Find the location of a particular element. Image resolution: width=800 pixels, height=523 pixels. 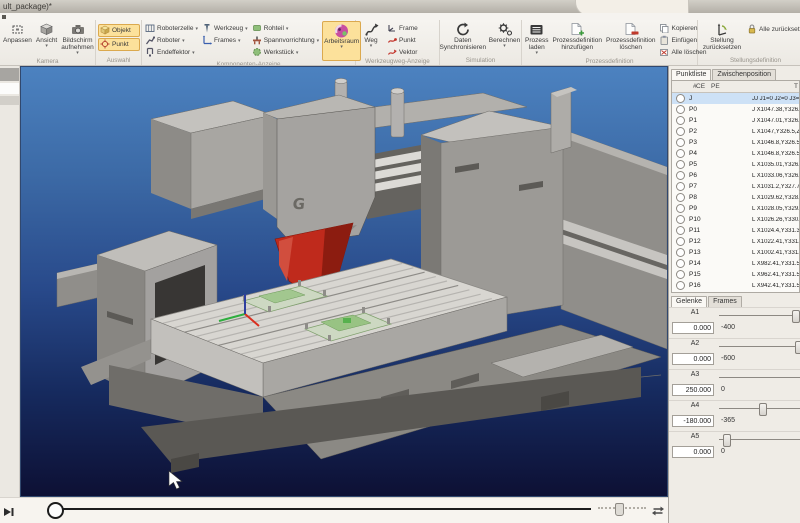

point-row: P4 L X1046.8,Y326.5,Z80,R is located at coordinates (735, 153).